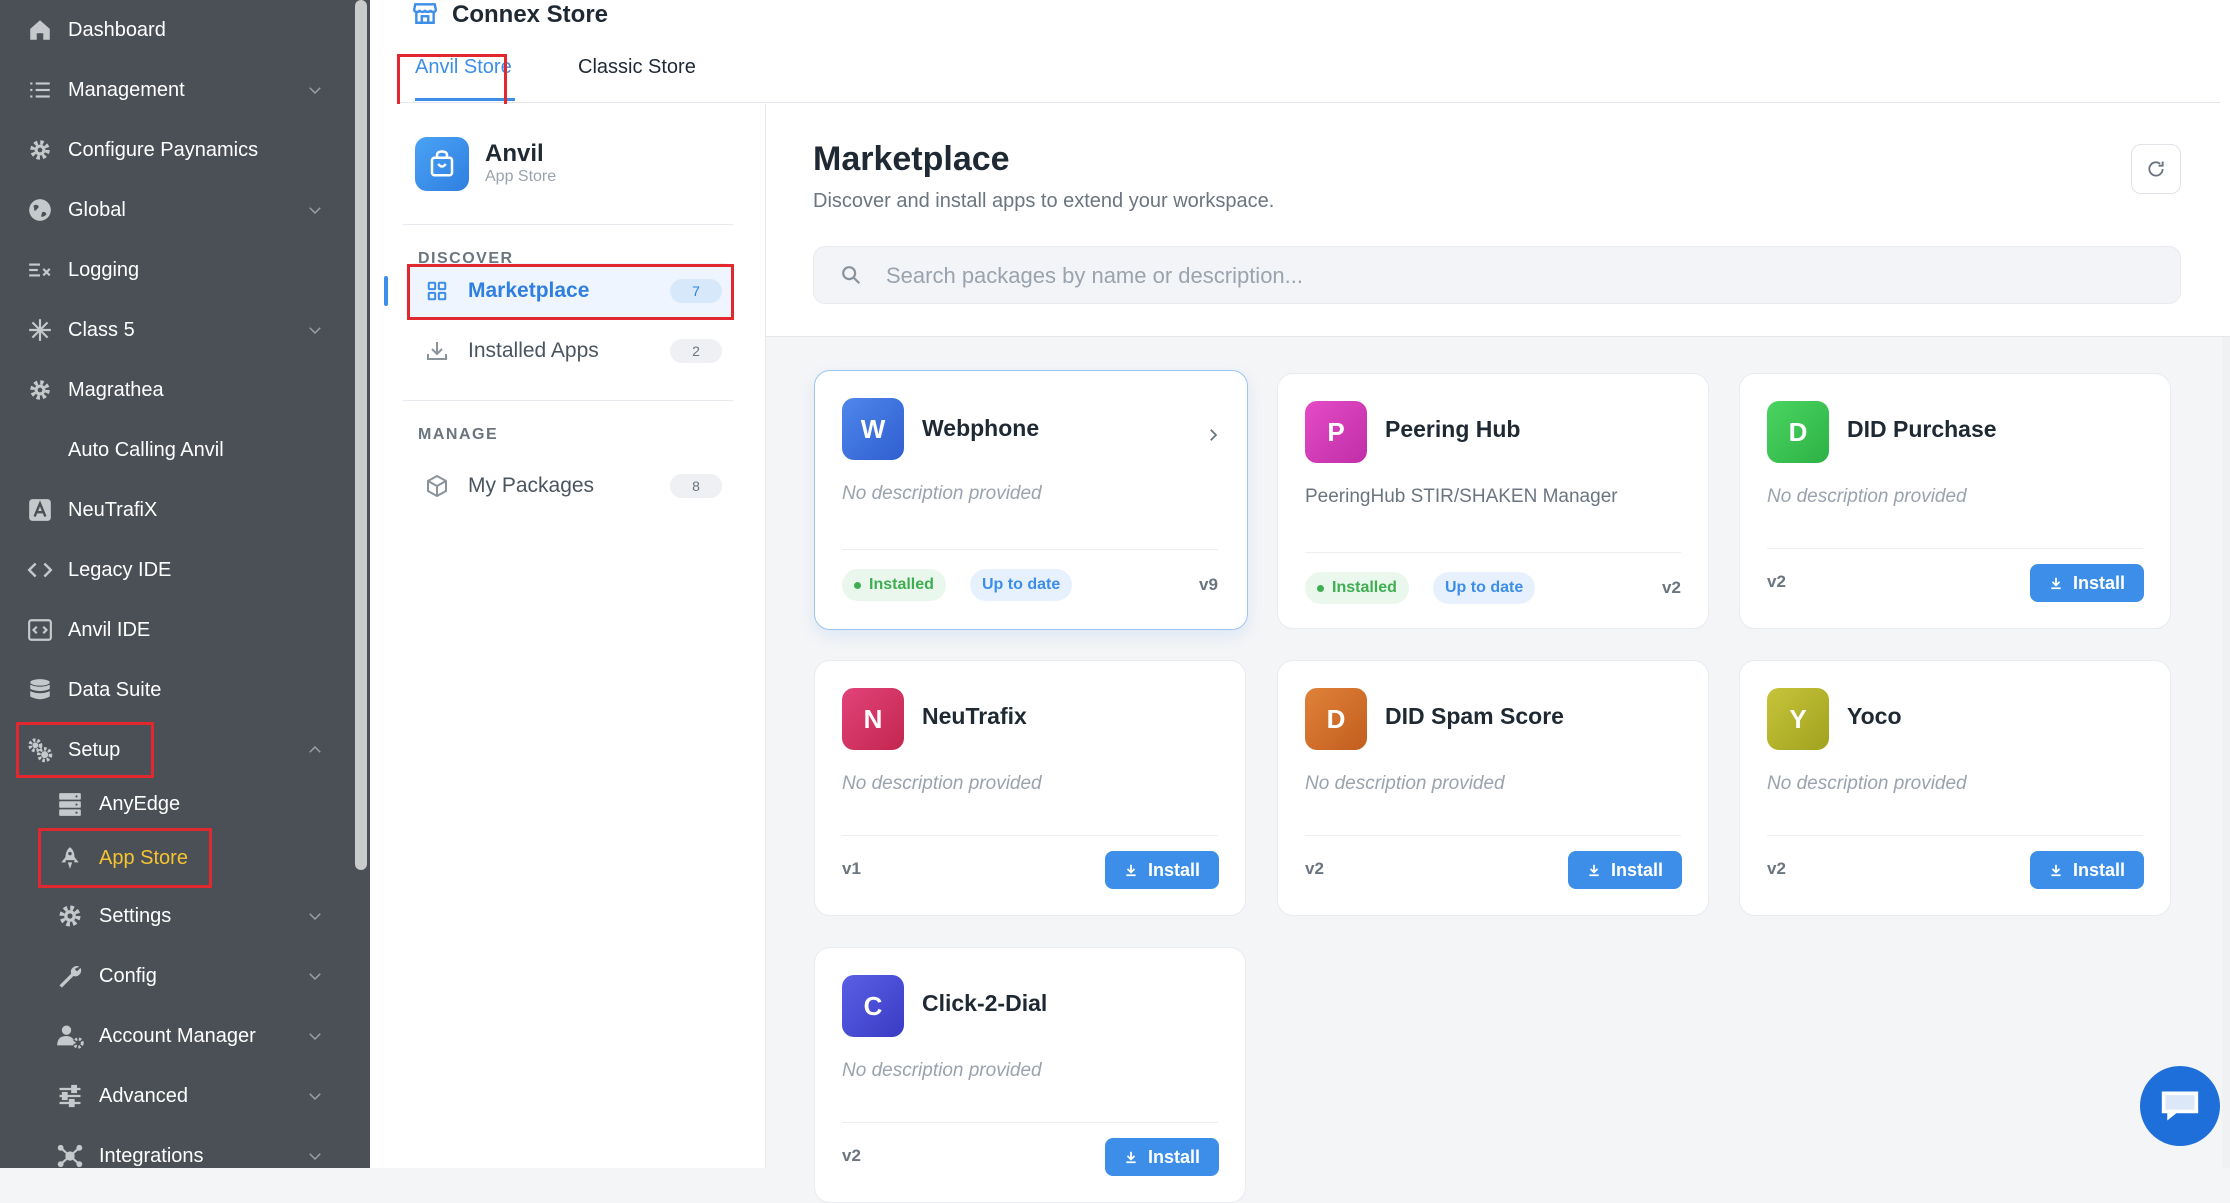 This screenshot has height=1203, width=2230. Describe the element at coordinates (1336, 719) in the screenshot. I see `package-avatar: D` at that location.